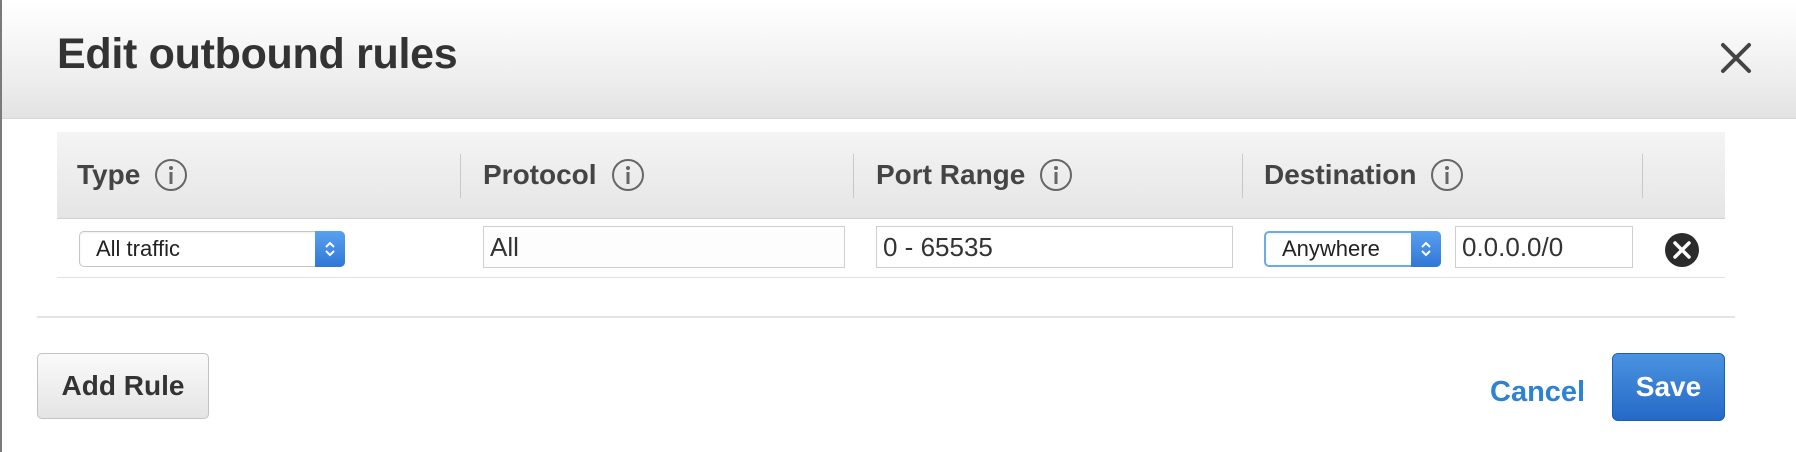  I want to click on protocol-field: All, so click(664, 247).